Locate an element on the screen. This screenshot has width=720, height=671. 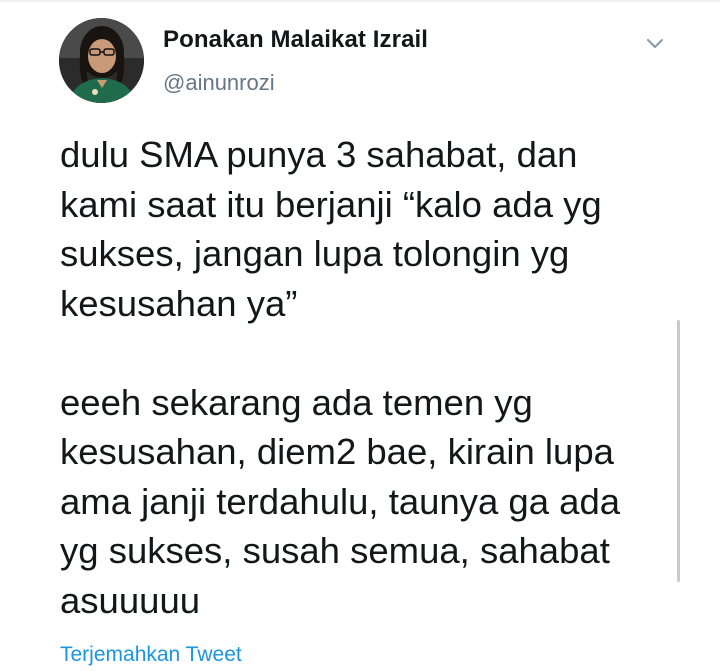
avatar is located at coordinates (101, 60).